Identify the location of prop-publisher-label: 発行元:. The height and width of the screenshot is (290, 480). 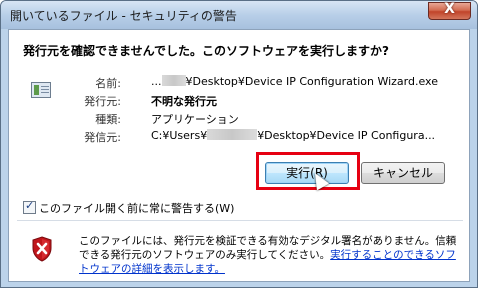
(102, 101).